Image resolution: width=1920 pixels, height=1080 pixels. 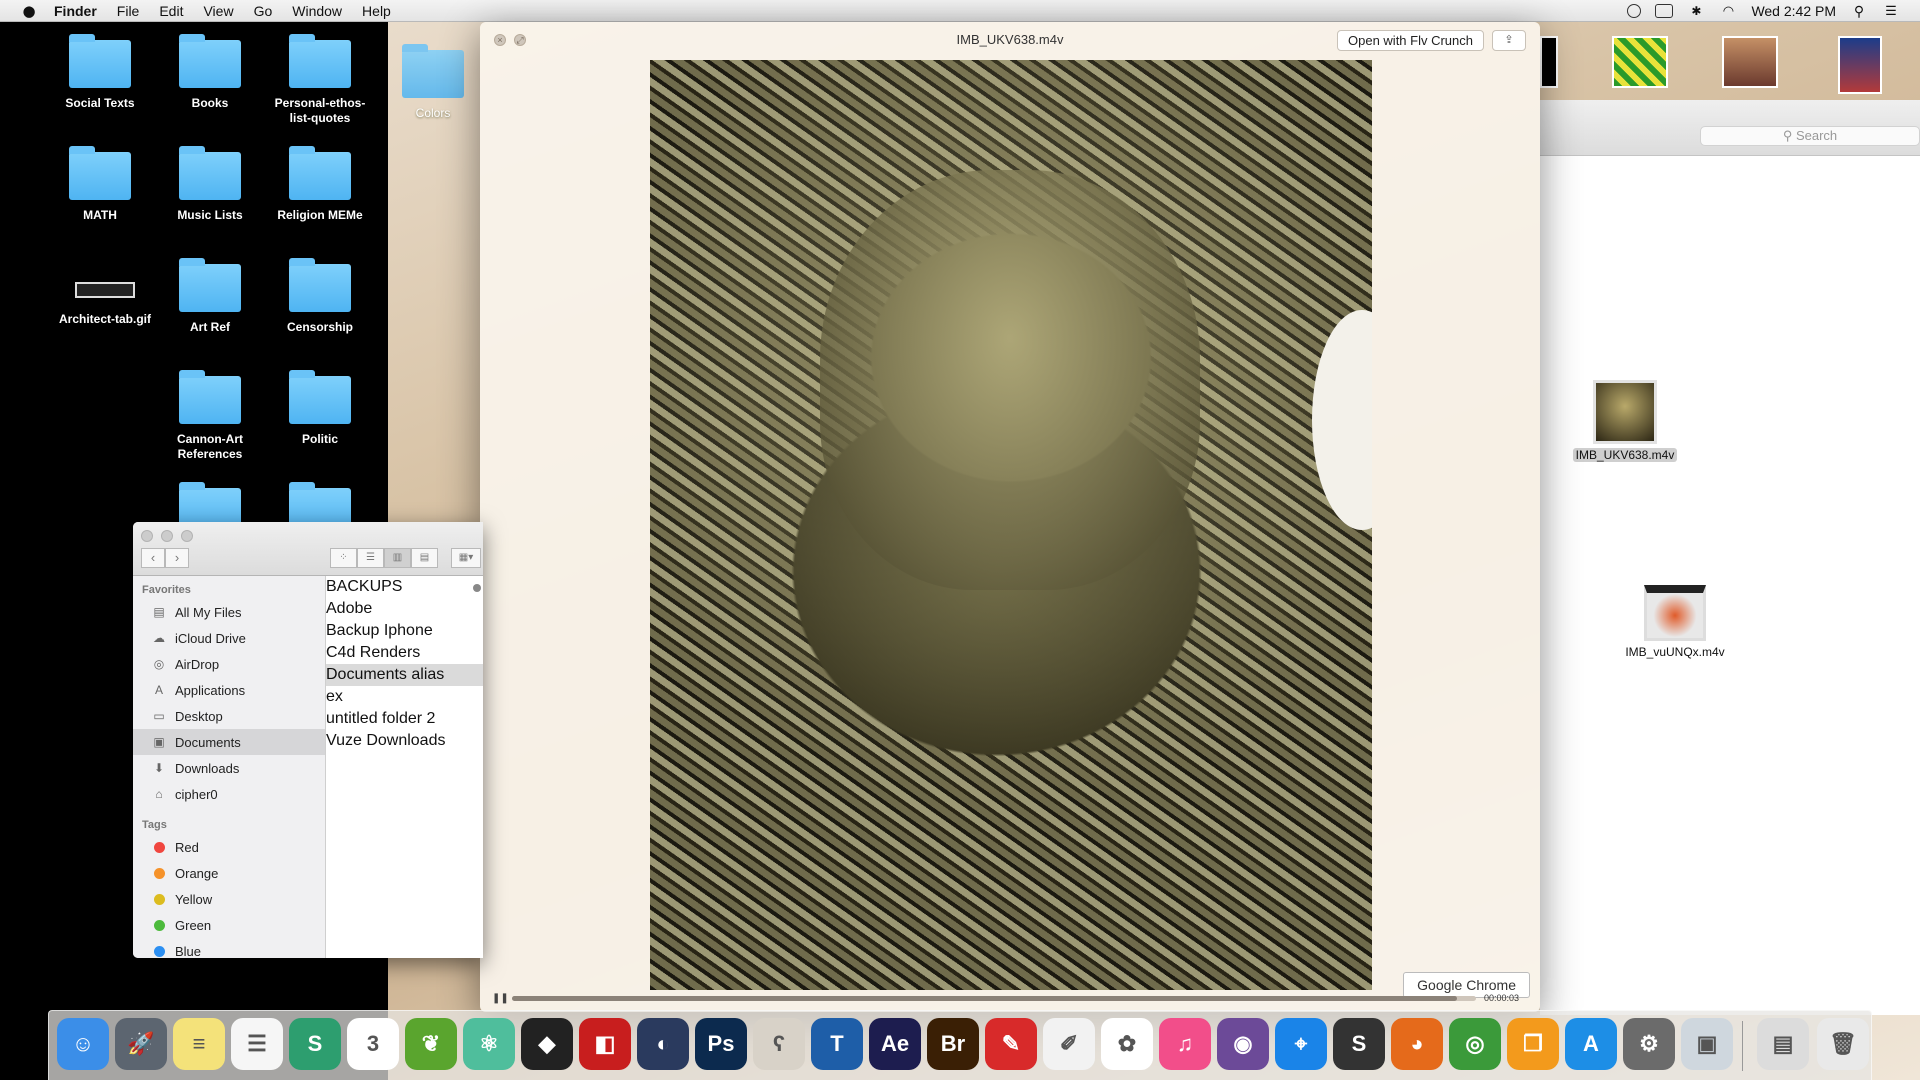 What do you see at coordinates (489, 1044) in the screenshot?
I see `dock-atom-icon: ⚛` at bounding box center [489, 1044].